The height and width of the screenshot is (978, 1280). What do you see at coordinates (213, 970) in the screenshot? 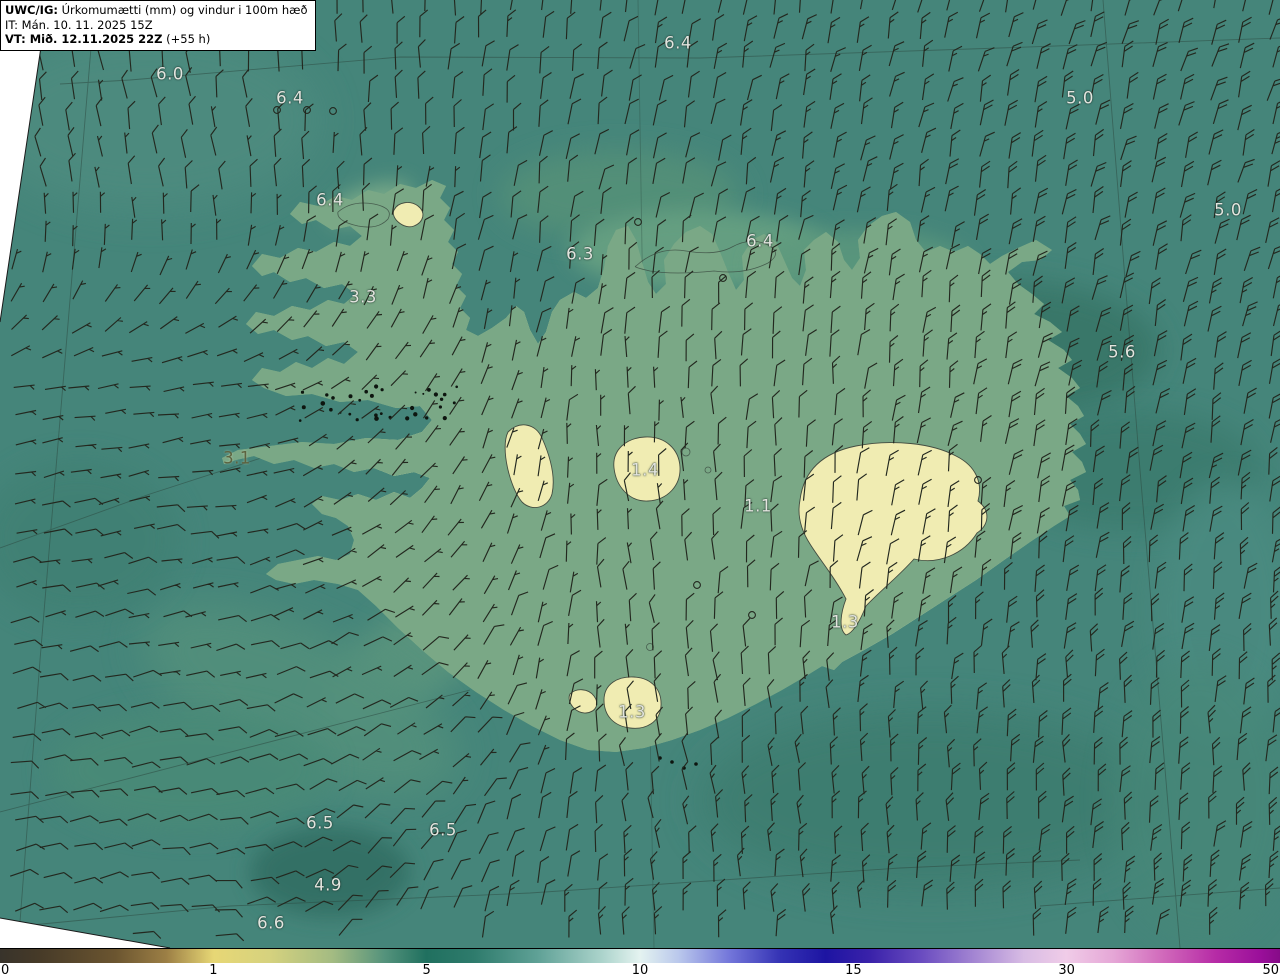
I see `colorbar-tick-label: 1` at bounding box center [213, 970].